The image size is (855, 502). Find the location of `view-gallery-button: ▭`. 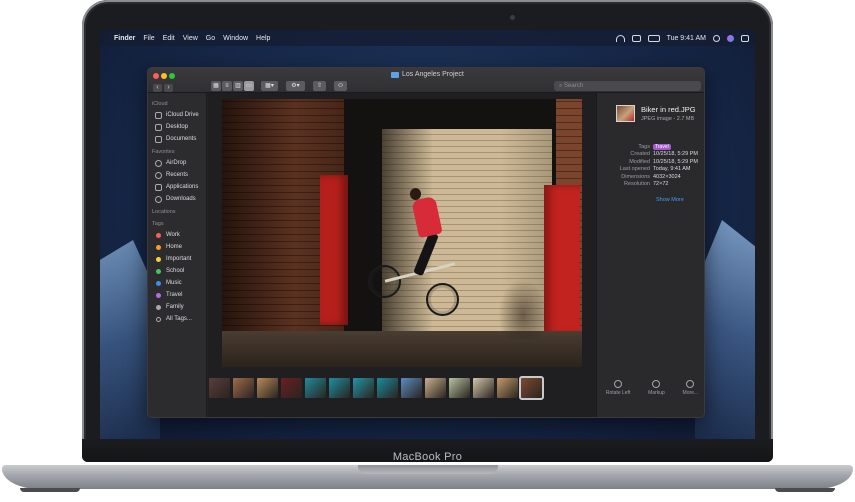

view-gallery-button: ▭ is located at coordinates (249, 86).